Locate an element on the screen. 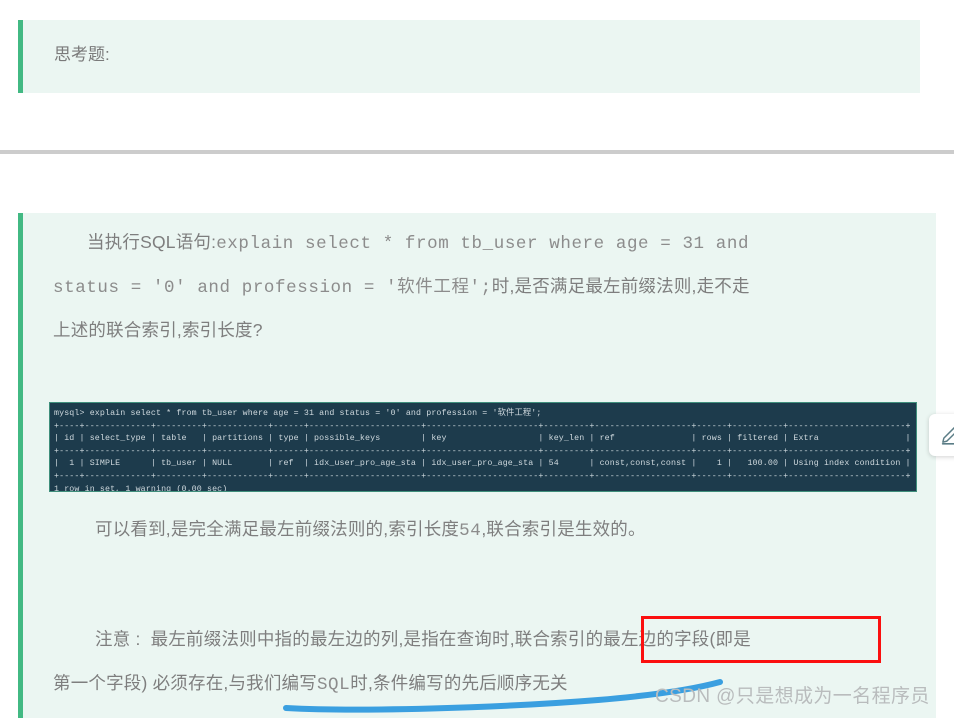  answer-suffix: ,联合索引是生效的。 is located at coordinates (563, 529).